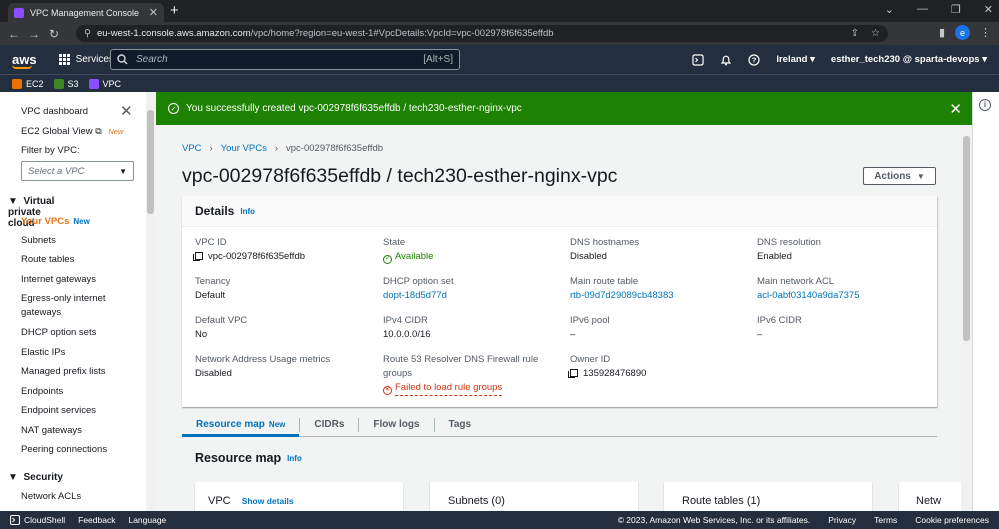 Image resolution: width=999 pixels, height=529 pixels. I want to click on tab-title: VPC Management Console, so click(85, 12).